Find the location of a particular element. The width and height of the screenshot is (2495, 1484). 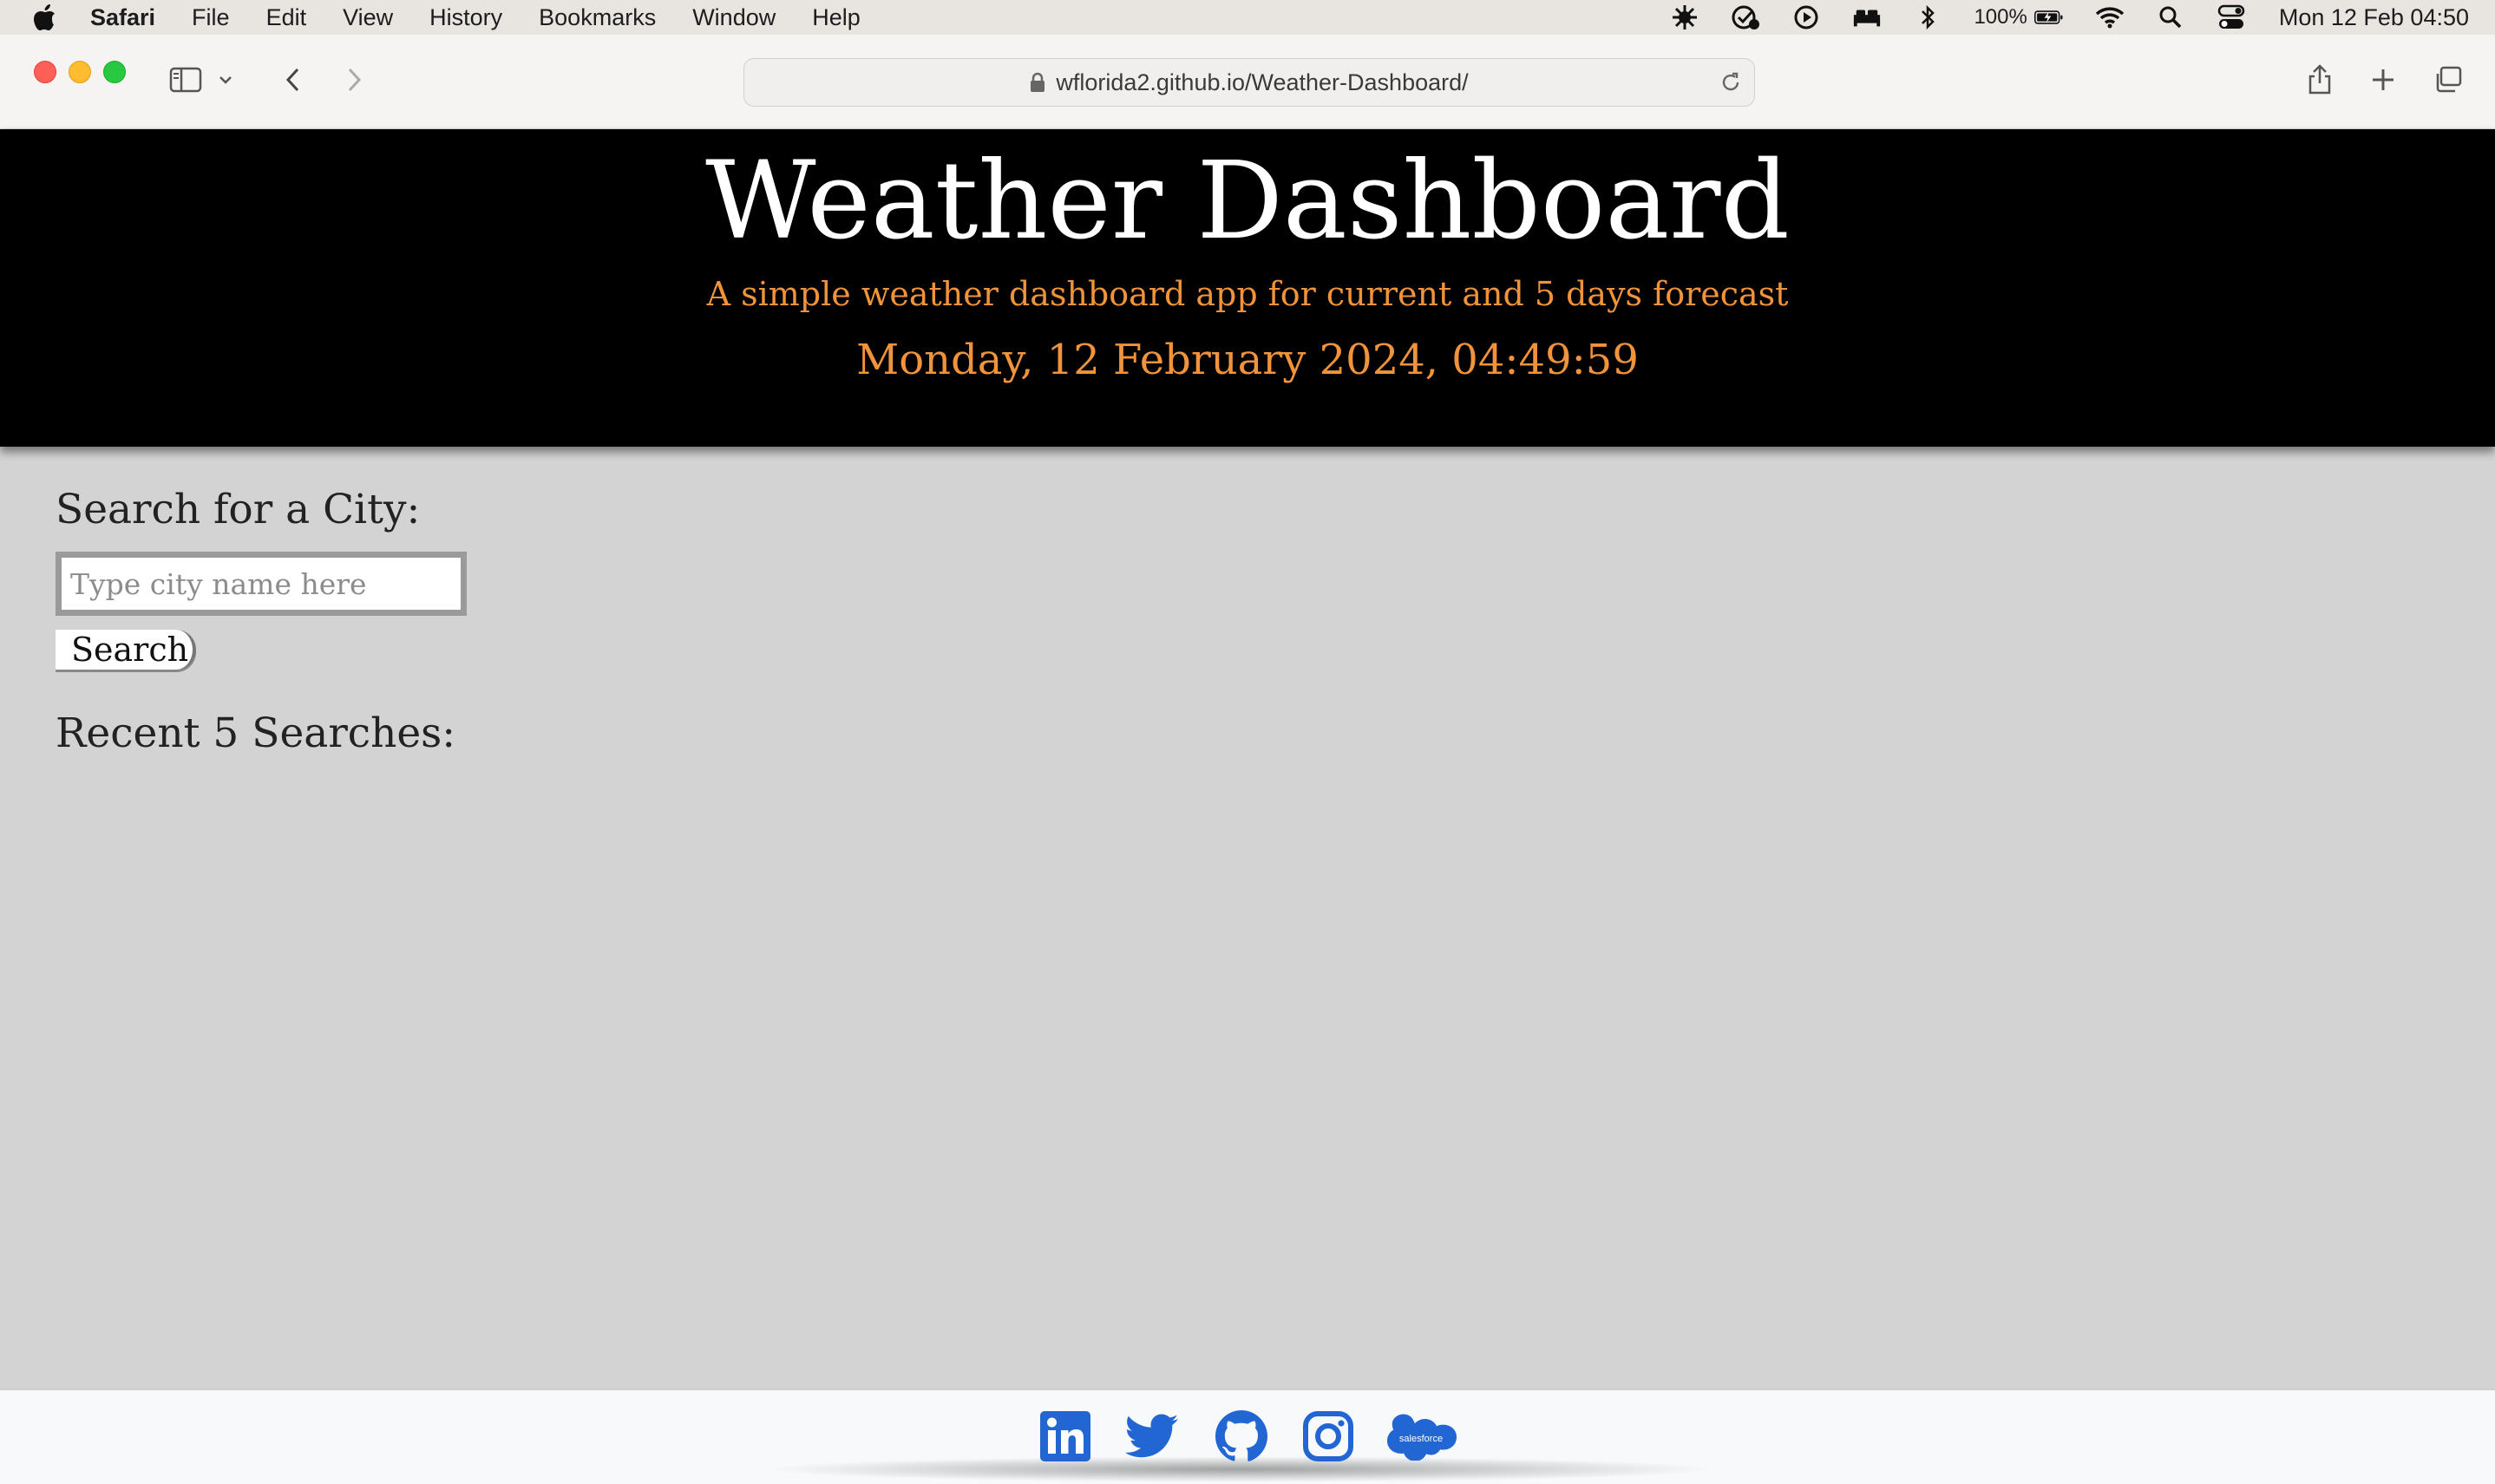

menu-view: View is located at coordinates (368, 17).